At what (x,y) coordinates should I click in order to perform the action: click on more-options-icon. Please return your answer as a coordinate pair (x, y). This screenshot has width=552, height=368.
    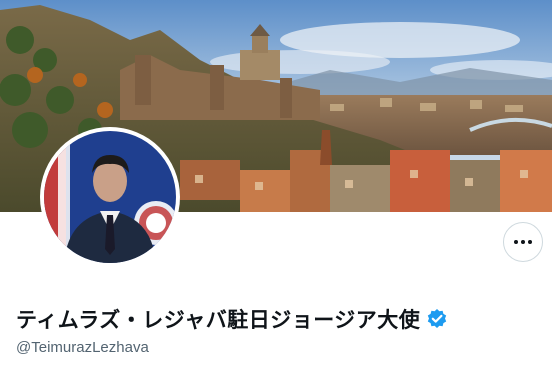
    Looking at the image, I should click on (523, 242).